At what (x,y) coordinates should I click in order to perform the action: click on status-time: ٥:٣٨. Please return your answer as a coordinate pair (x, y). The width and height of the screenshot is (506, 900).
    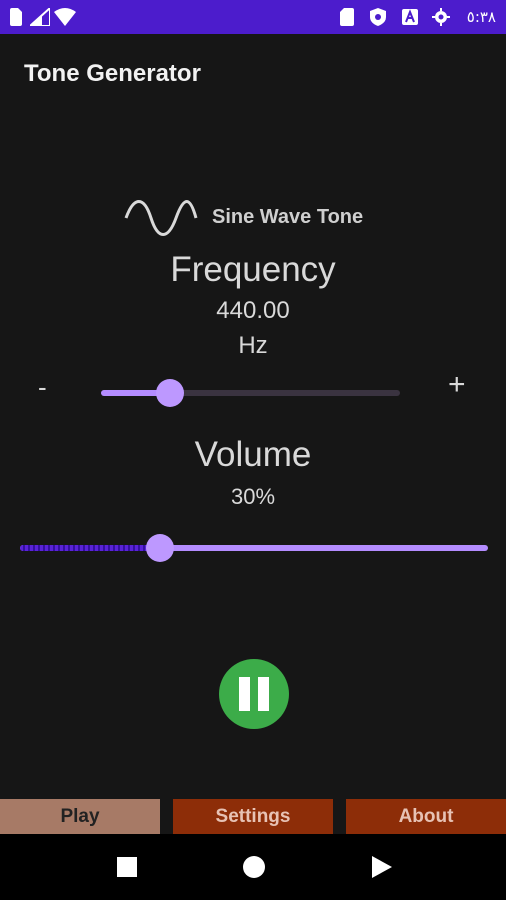
    Looking at the image, I should click on (481, 17).